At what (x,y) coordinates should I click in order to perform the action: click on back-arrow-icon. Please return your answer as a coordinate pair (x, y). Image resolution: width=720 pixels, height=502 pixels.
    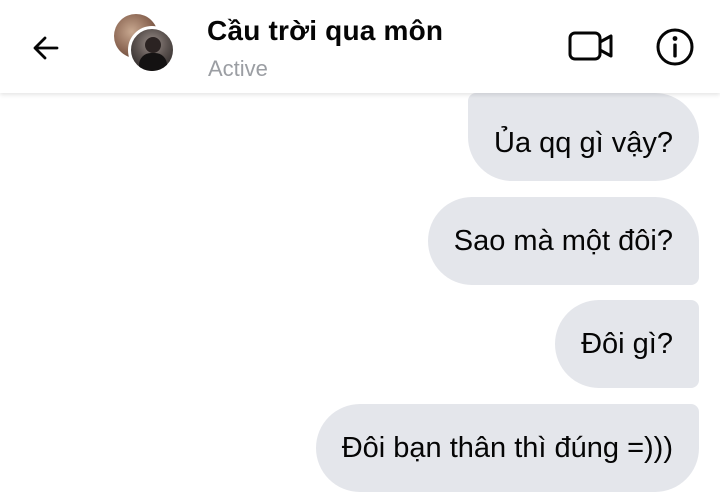
    Looking at the image, I should click on (46, 48).